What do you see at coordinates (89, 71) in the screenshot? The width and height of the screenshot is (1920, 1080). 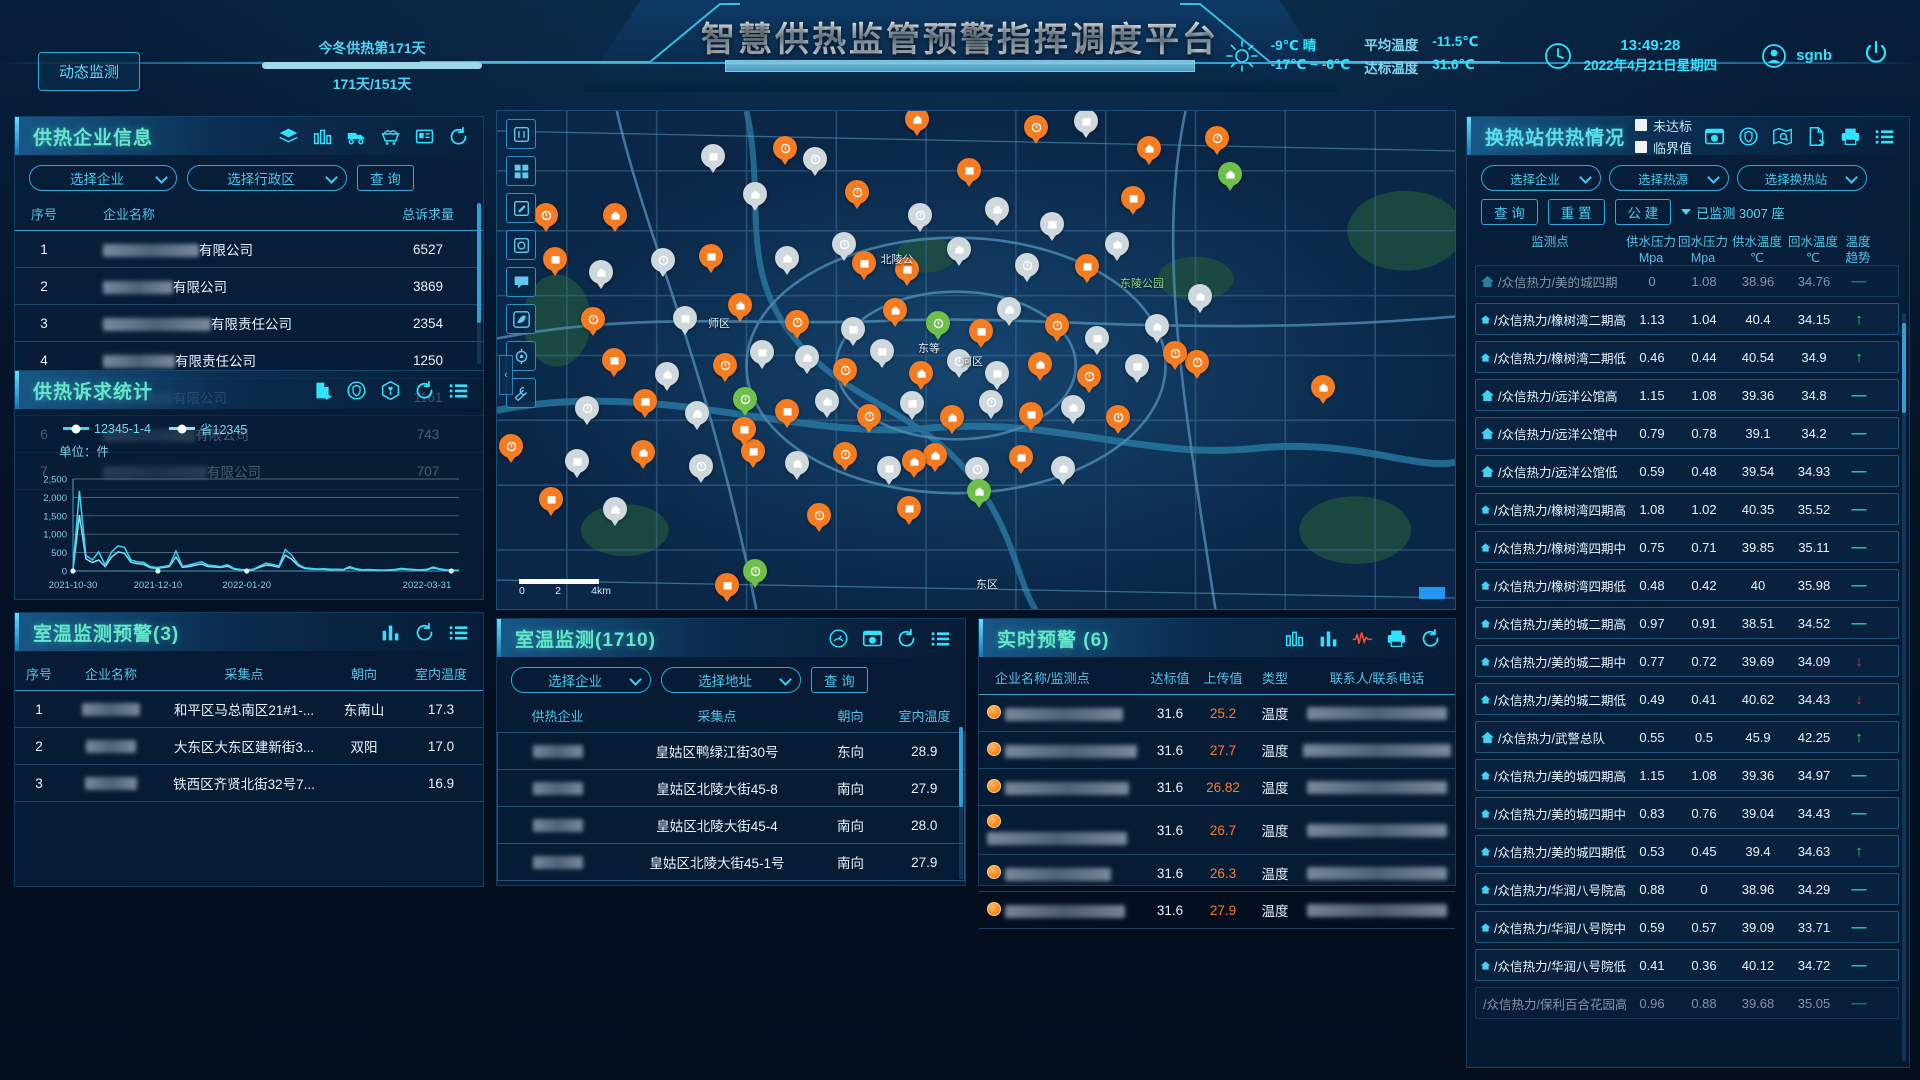 I see `dynamic-monitor-button: 动态监测` at bounding box center [89, 71].